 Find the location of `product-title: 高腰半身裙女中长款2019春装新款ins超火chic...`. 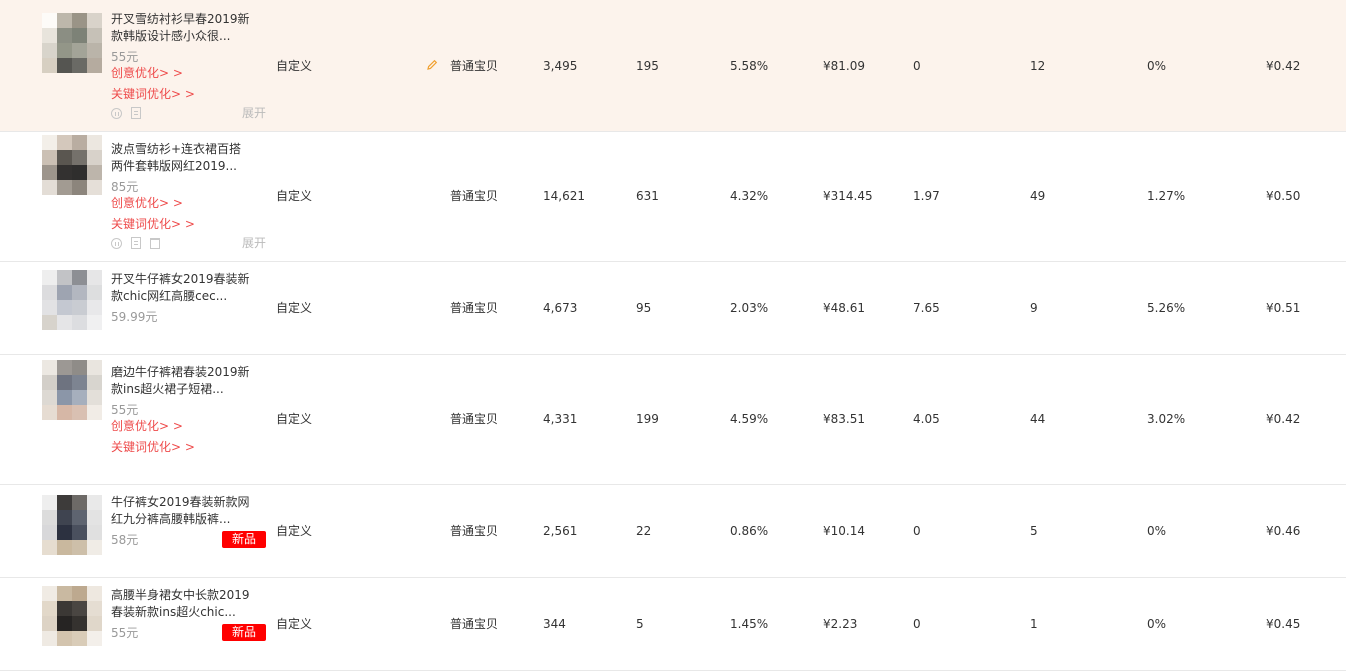

product-title: 高腰半身裙女中长款2019春装新款ins超火chic... is located at coordinates (181, 604).